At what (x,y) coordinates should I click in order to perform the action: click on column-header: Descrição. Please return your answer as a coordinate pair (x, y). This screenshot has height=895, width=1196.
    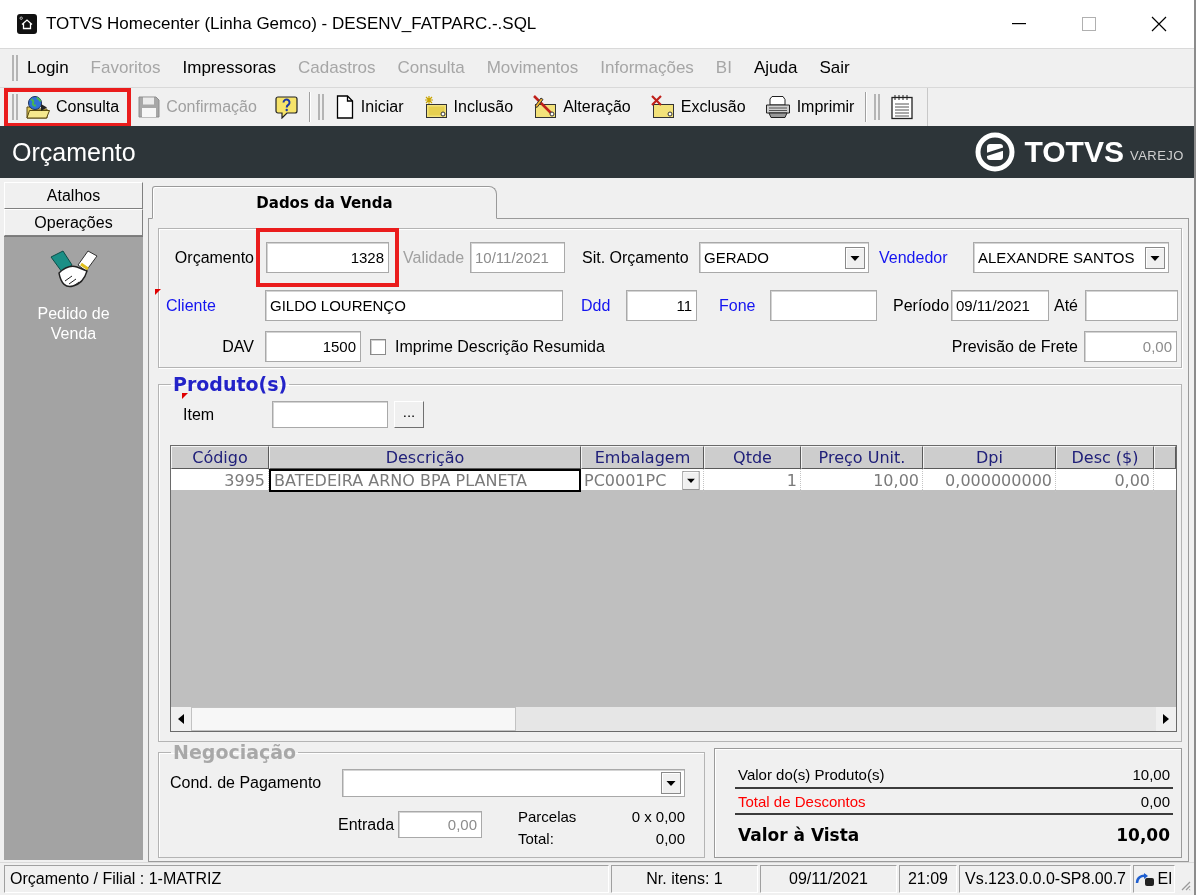
    Looking at the image, I should click on (425, 457).